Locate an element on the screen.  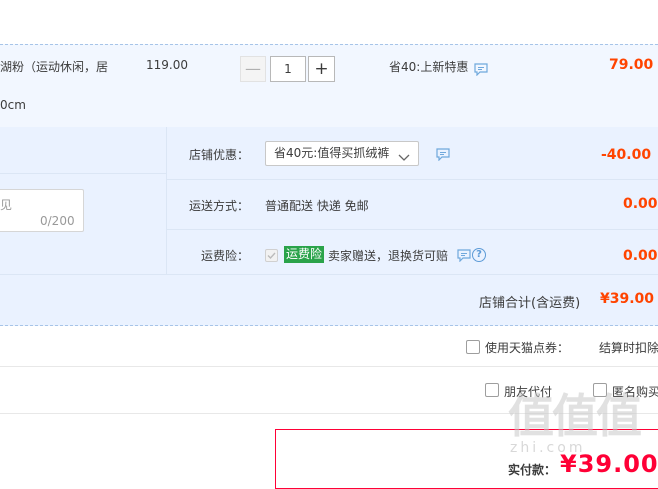
buyer-message-char-count: 0/200 is located at coordinates (57, 221).